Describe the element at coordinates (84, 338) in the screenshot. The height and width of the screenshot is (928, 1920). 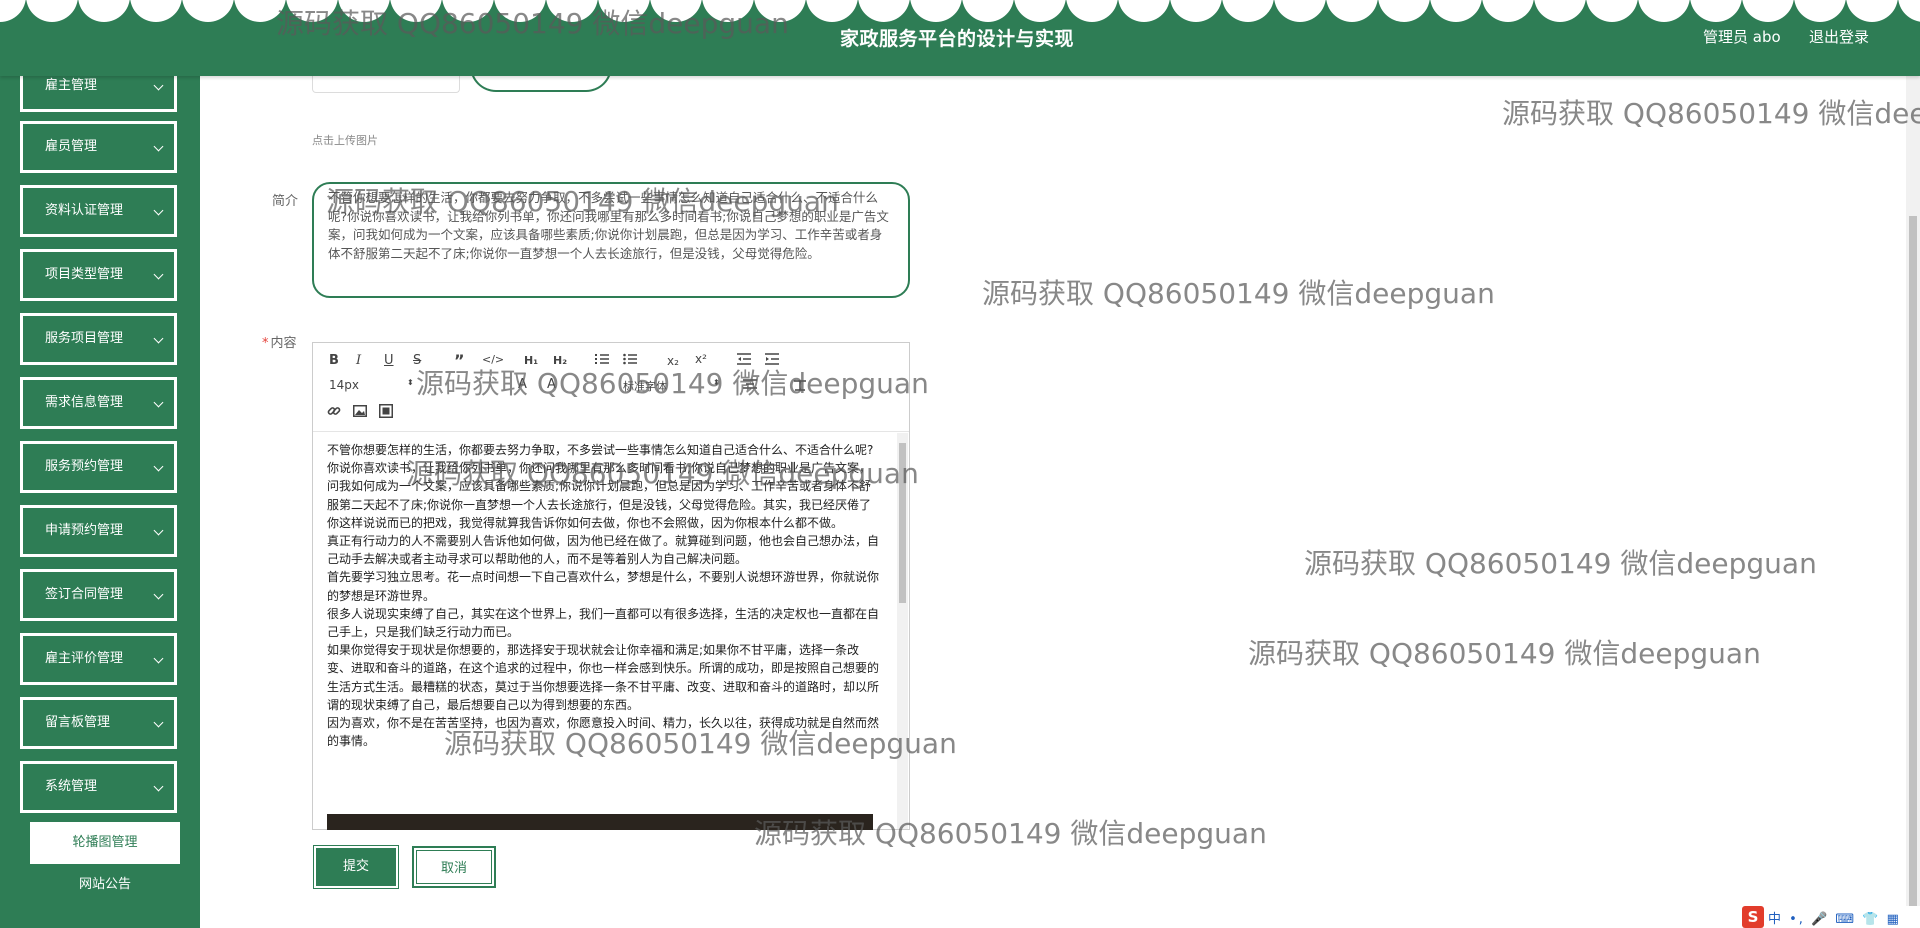
I see `sidebar-item-label: 服务项目管理` at that location.